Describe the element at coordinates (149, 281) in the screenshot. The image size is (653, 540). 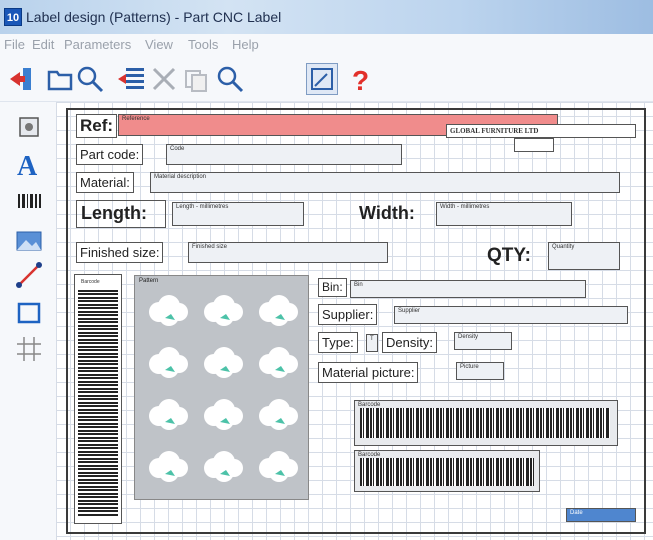
I see `pattern-caption: Pattern` at that location.